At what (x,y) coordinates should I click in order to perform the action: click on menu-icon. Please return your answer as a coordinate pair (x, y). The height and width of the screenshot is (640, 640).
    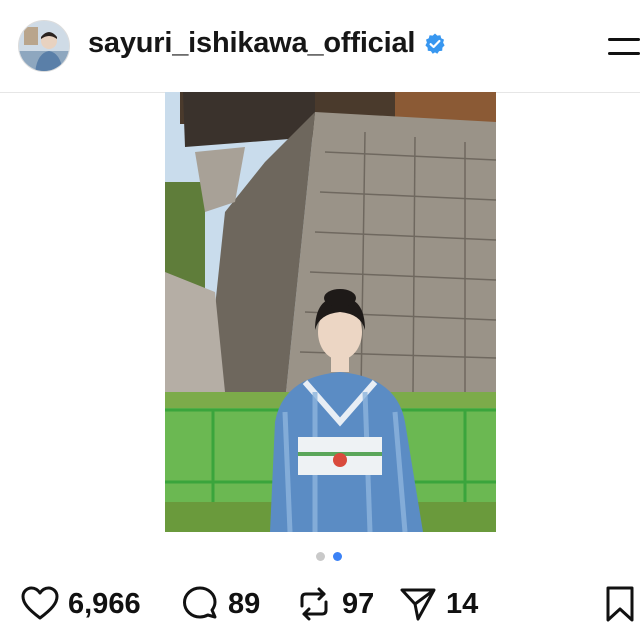
    Looking at the image, I should click on (622, 46).